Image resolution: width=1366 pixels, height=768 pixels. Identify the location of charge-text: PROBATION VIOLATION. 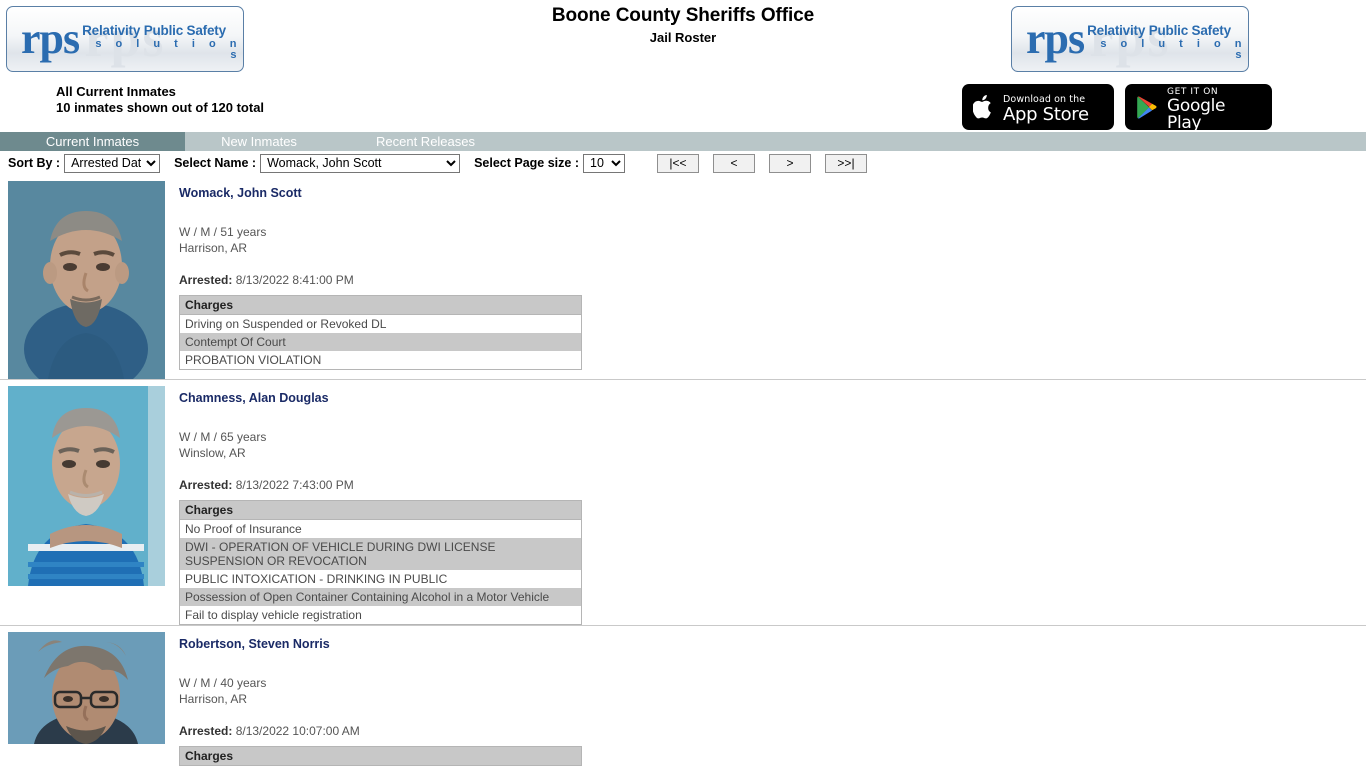
(380, 360).